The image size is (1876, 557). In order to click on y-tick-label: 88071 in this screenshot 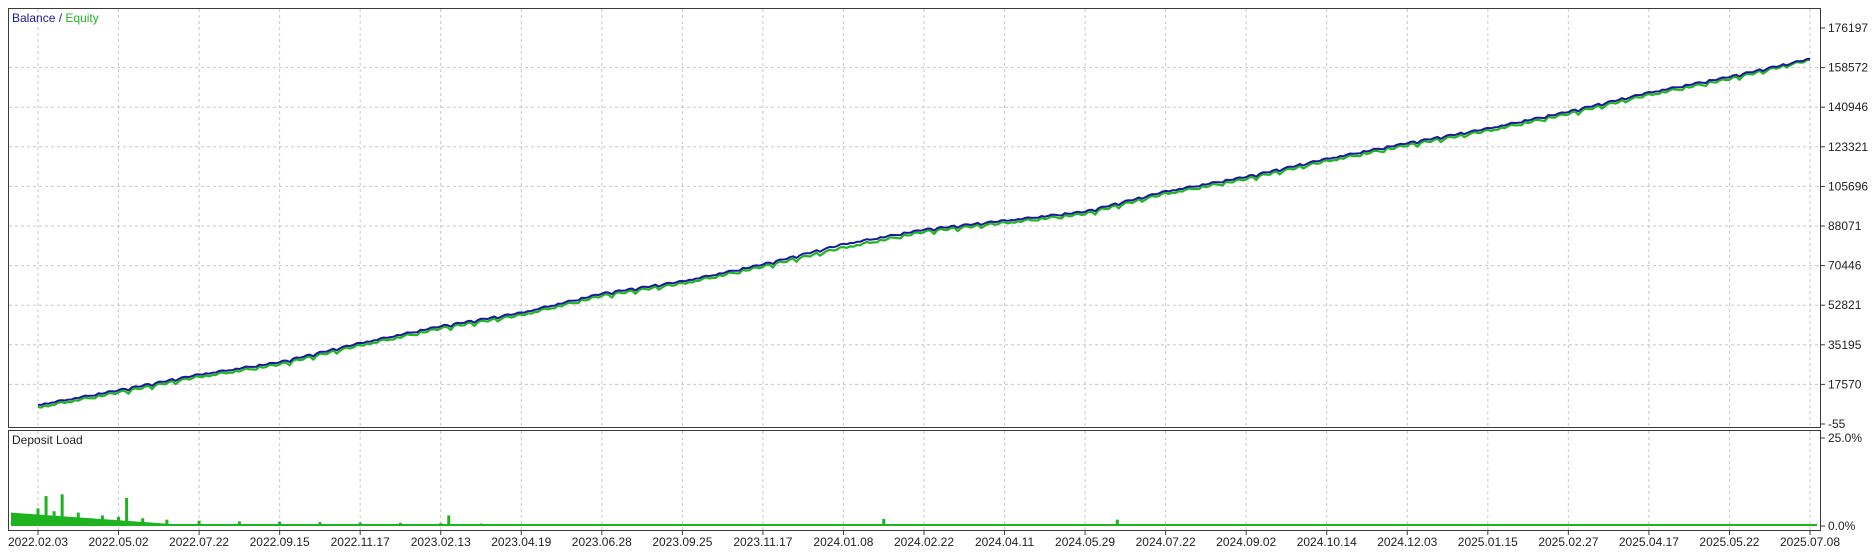, I will do `click(1845, 226)`.